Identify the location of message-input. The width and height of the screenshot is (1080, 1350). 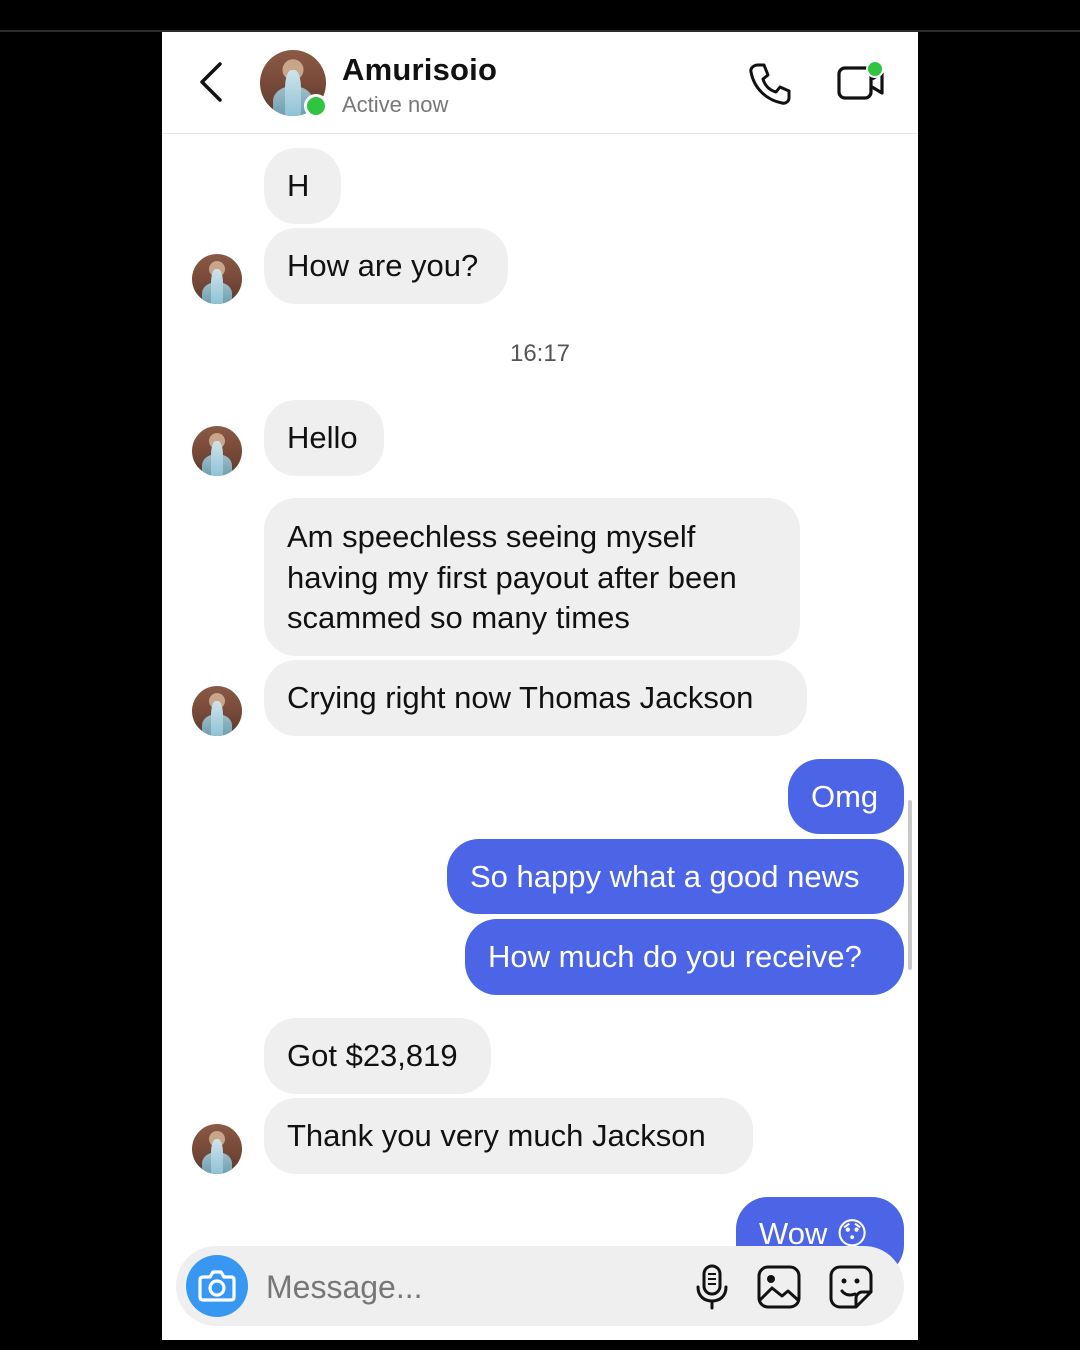
(466, 1287).